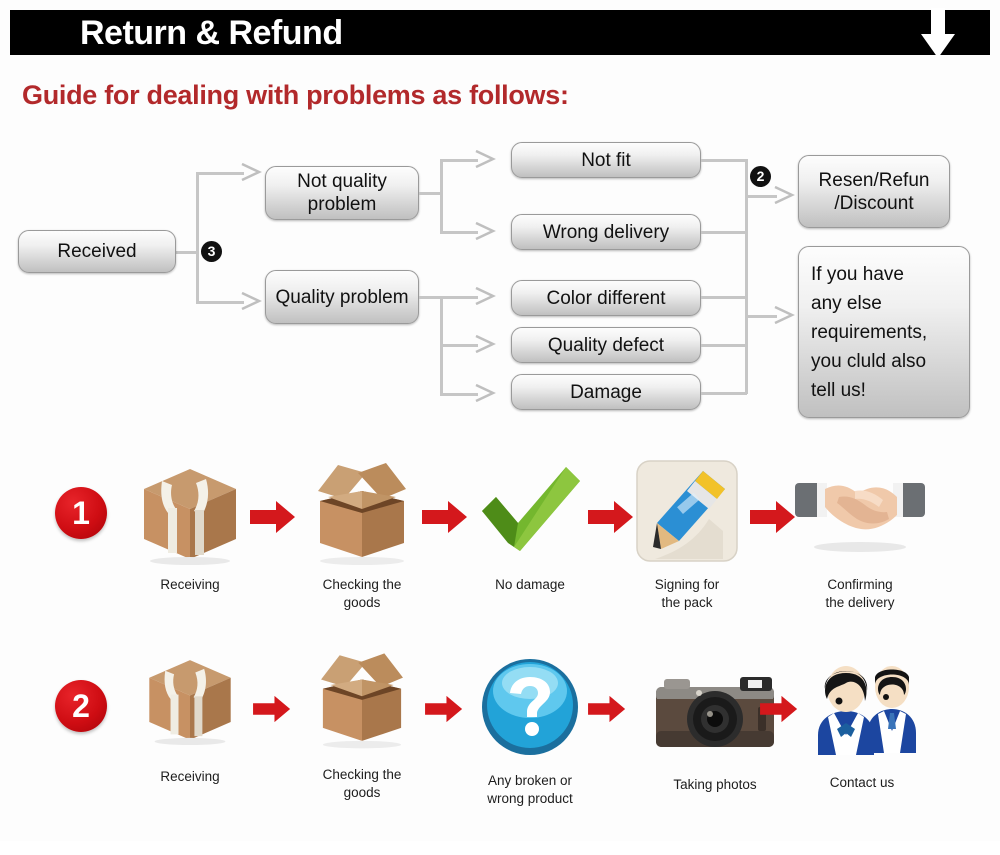  What do you see at coordinates (846, 303) in the screenshot?
I see `flow-box-label-line2: any else` at bounding box center [846, 303].